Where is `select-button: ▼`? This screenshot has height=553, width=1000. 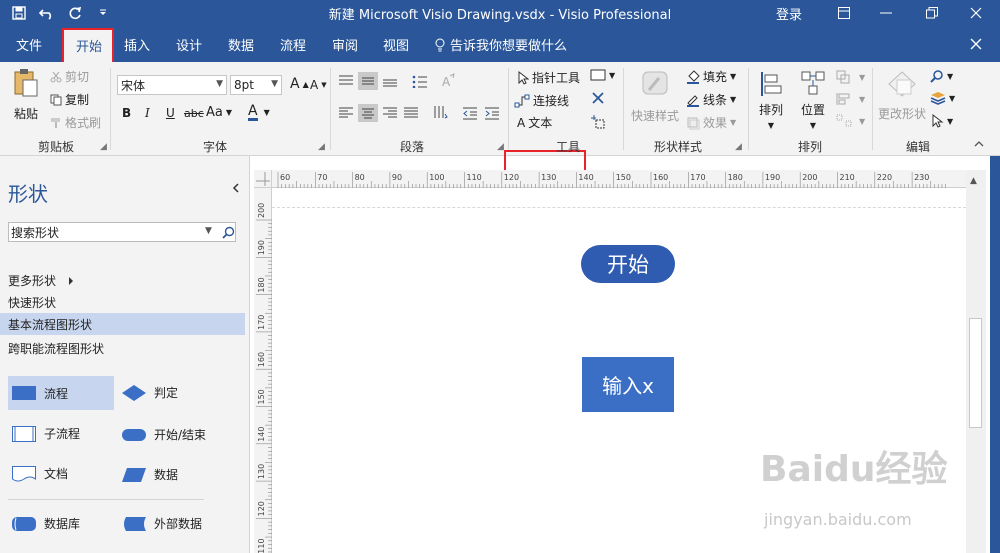
select-button: ▼ is located at coordinates (941, 121).